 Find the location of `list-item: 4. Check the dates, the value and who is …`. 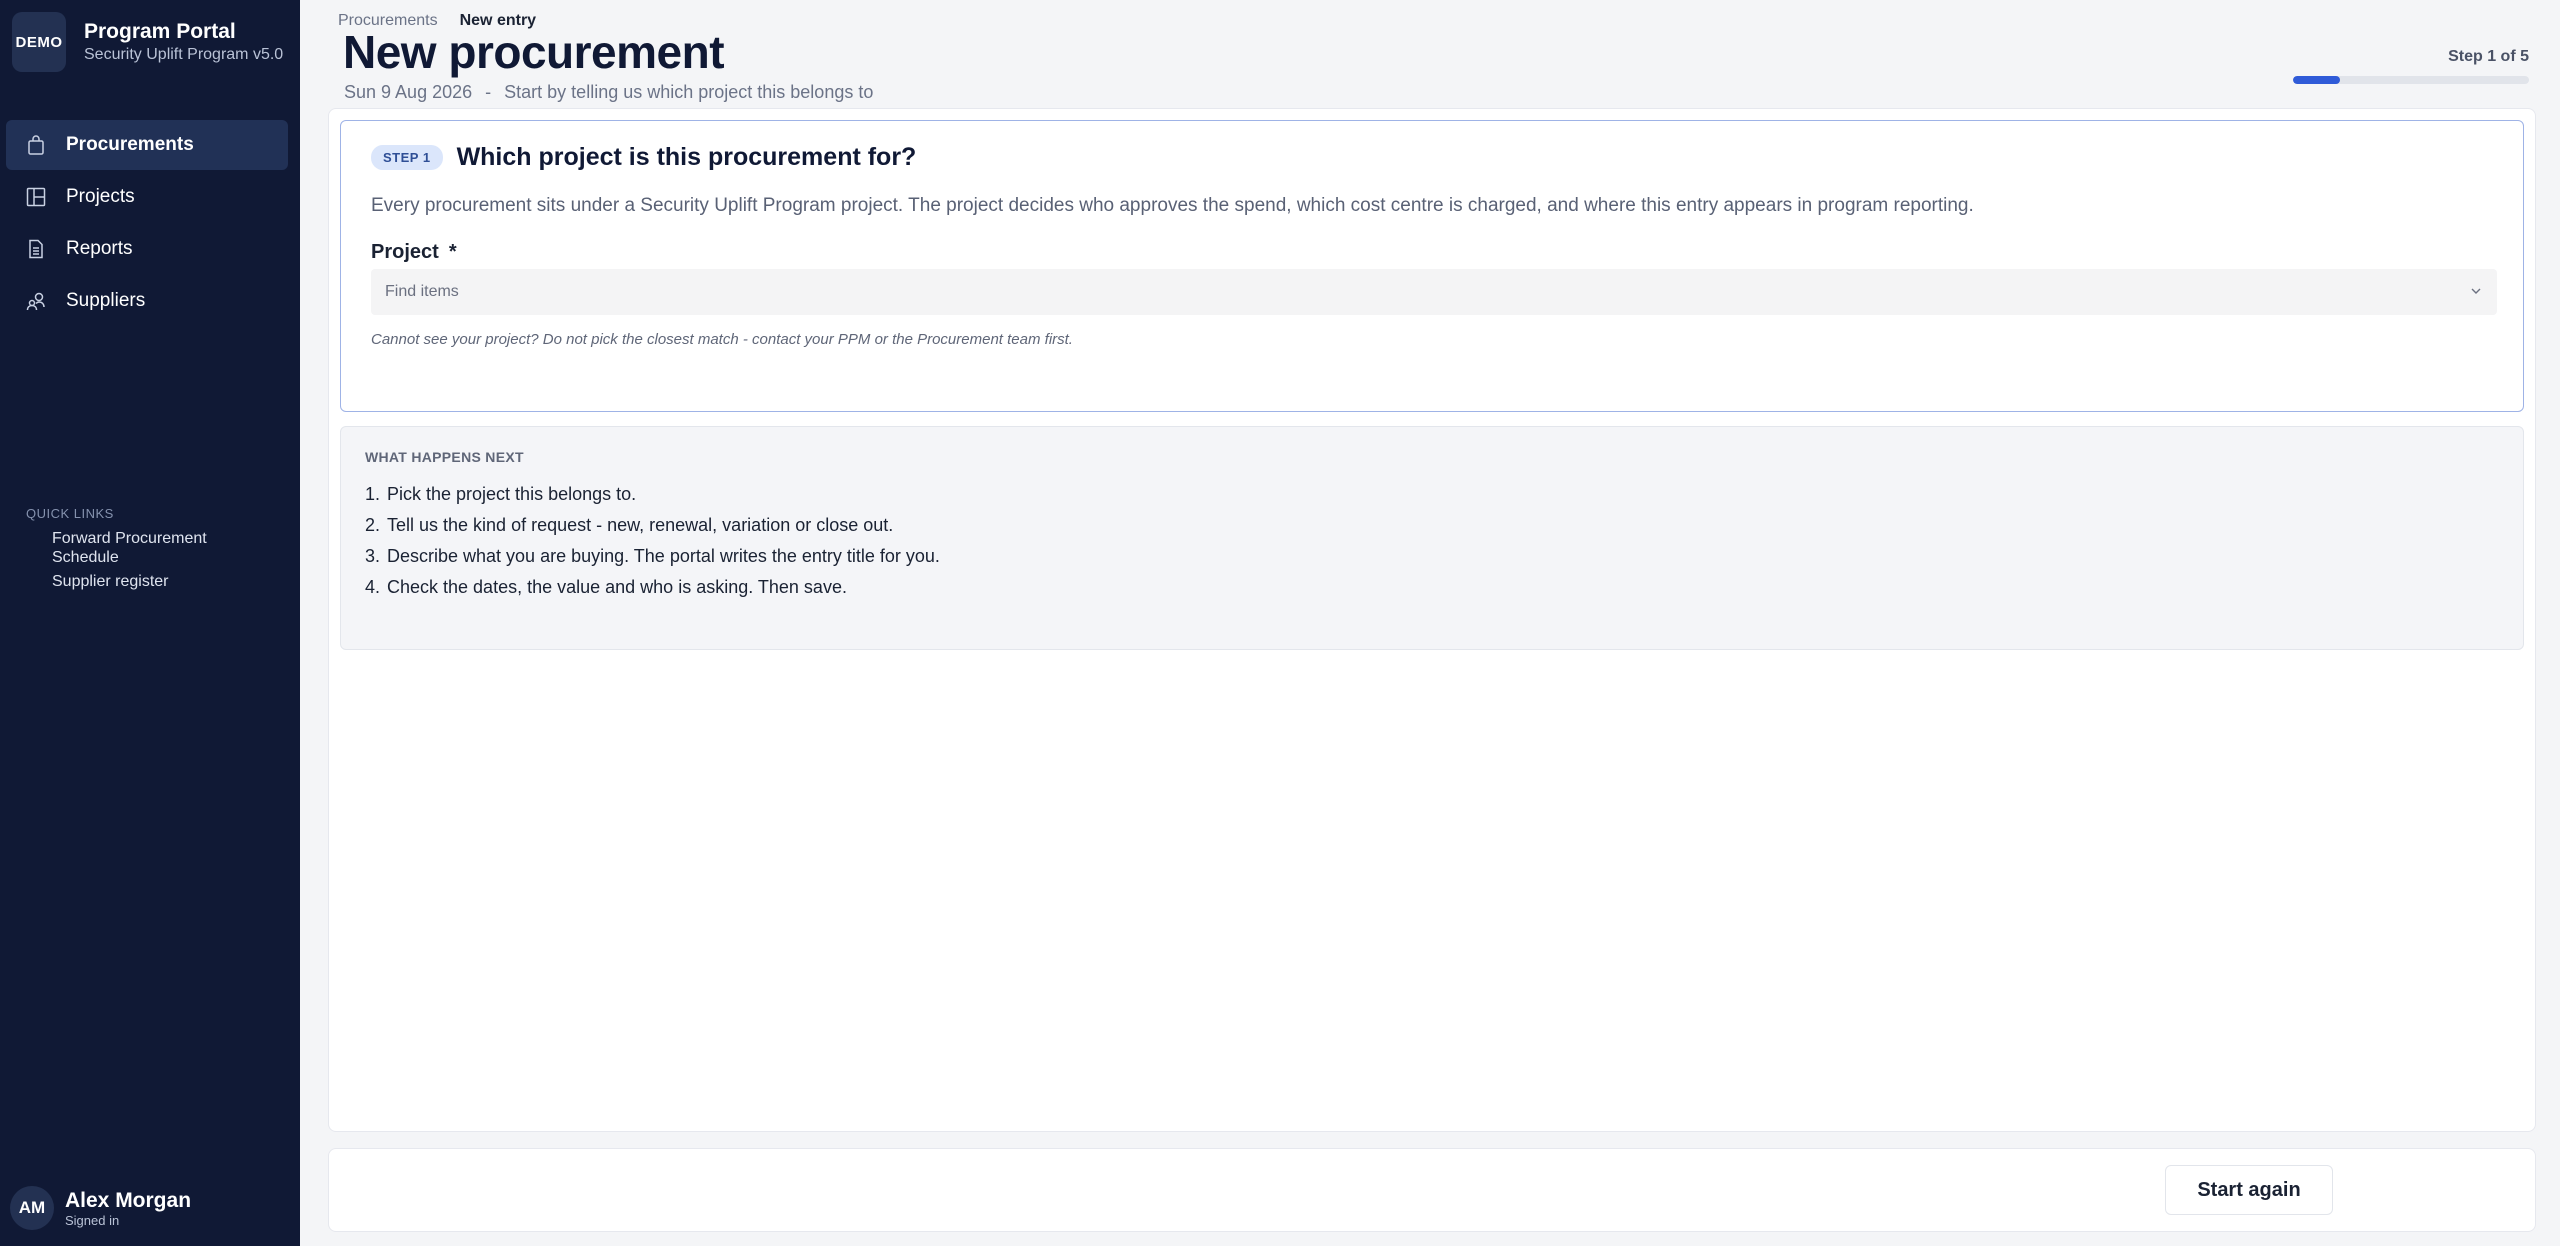

list-item: 4. Check the dates, the value and who is … is located at coordinates (652, 587).